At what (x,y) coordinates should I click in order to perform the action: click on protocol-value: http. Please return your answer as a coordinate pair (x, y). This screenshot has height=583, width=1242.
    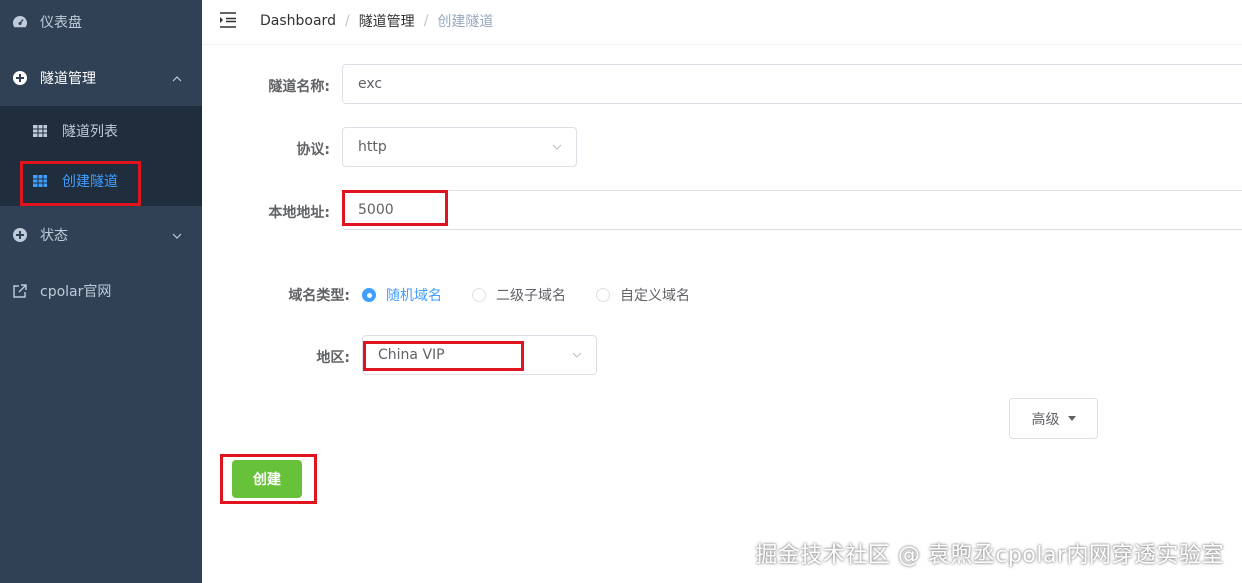
    Looking at the image, I should click on (372, 147).